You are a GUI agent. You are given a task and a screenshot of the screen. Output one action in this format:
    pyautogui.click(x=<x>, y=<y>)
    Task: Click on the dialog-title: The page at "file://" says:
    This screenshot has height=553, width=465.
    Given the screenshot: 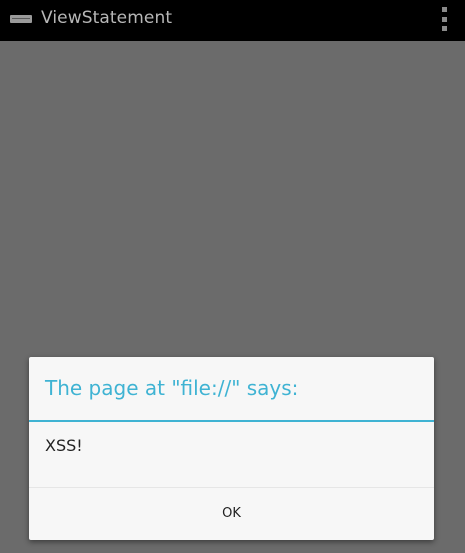 What is the action you would take?
    pyautogui.click(x=172, y=388)
    